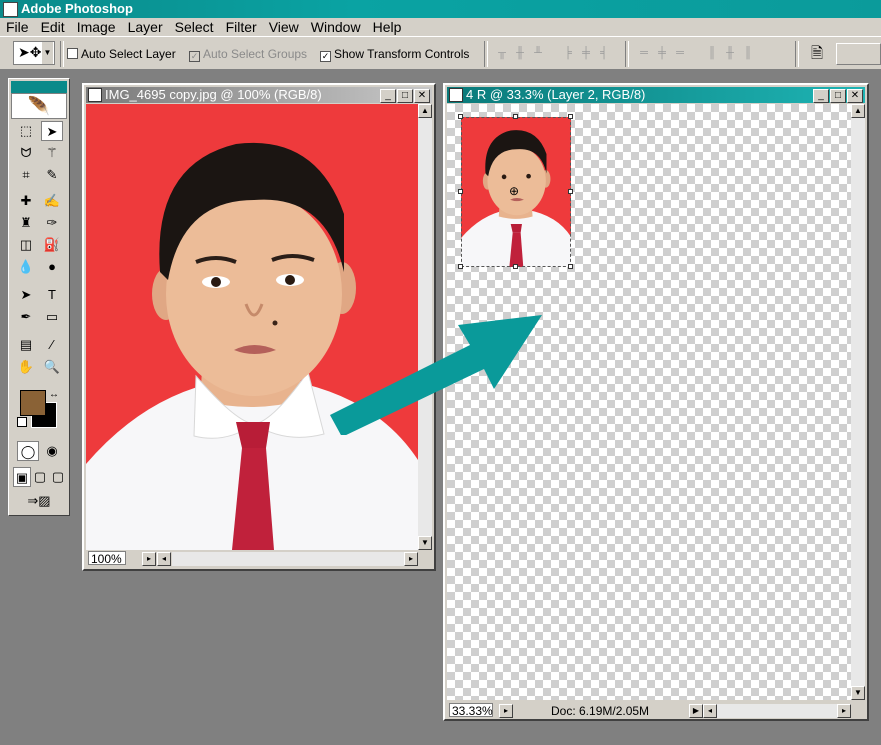 This screenshot has height=745, width=881. What do you see at coordinates (26, 201) in the screenshot?
I see `healing-brush-tool-icon: ✚` at bounding box center [26, 201].